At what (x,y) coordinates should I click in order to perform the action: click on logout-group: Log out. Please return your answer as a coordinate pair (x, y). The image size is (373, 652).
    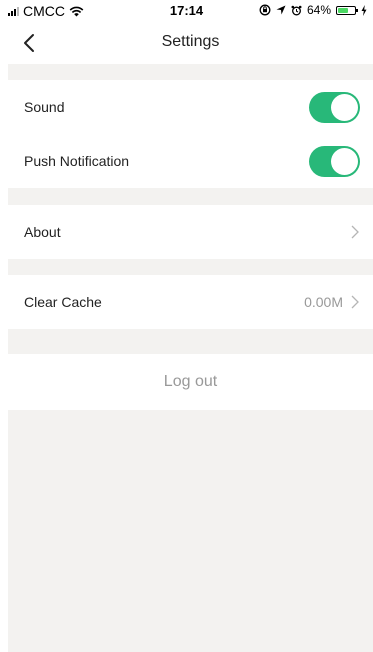
    Looking at the image, I should click on (190, 382).